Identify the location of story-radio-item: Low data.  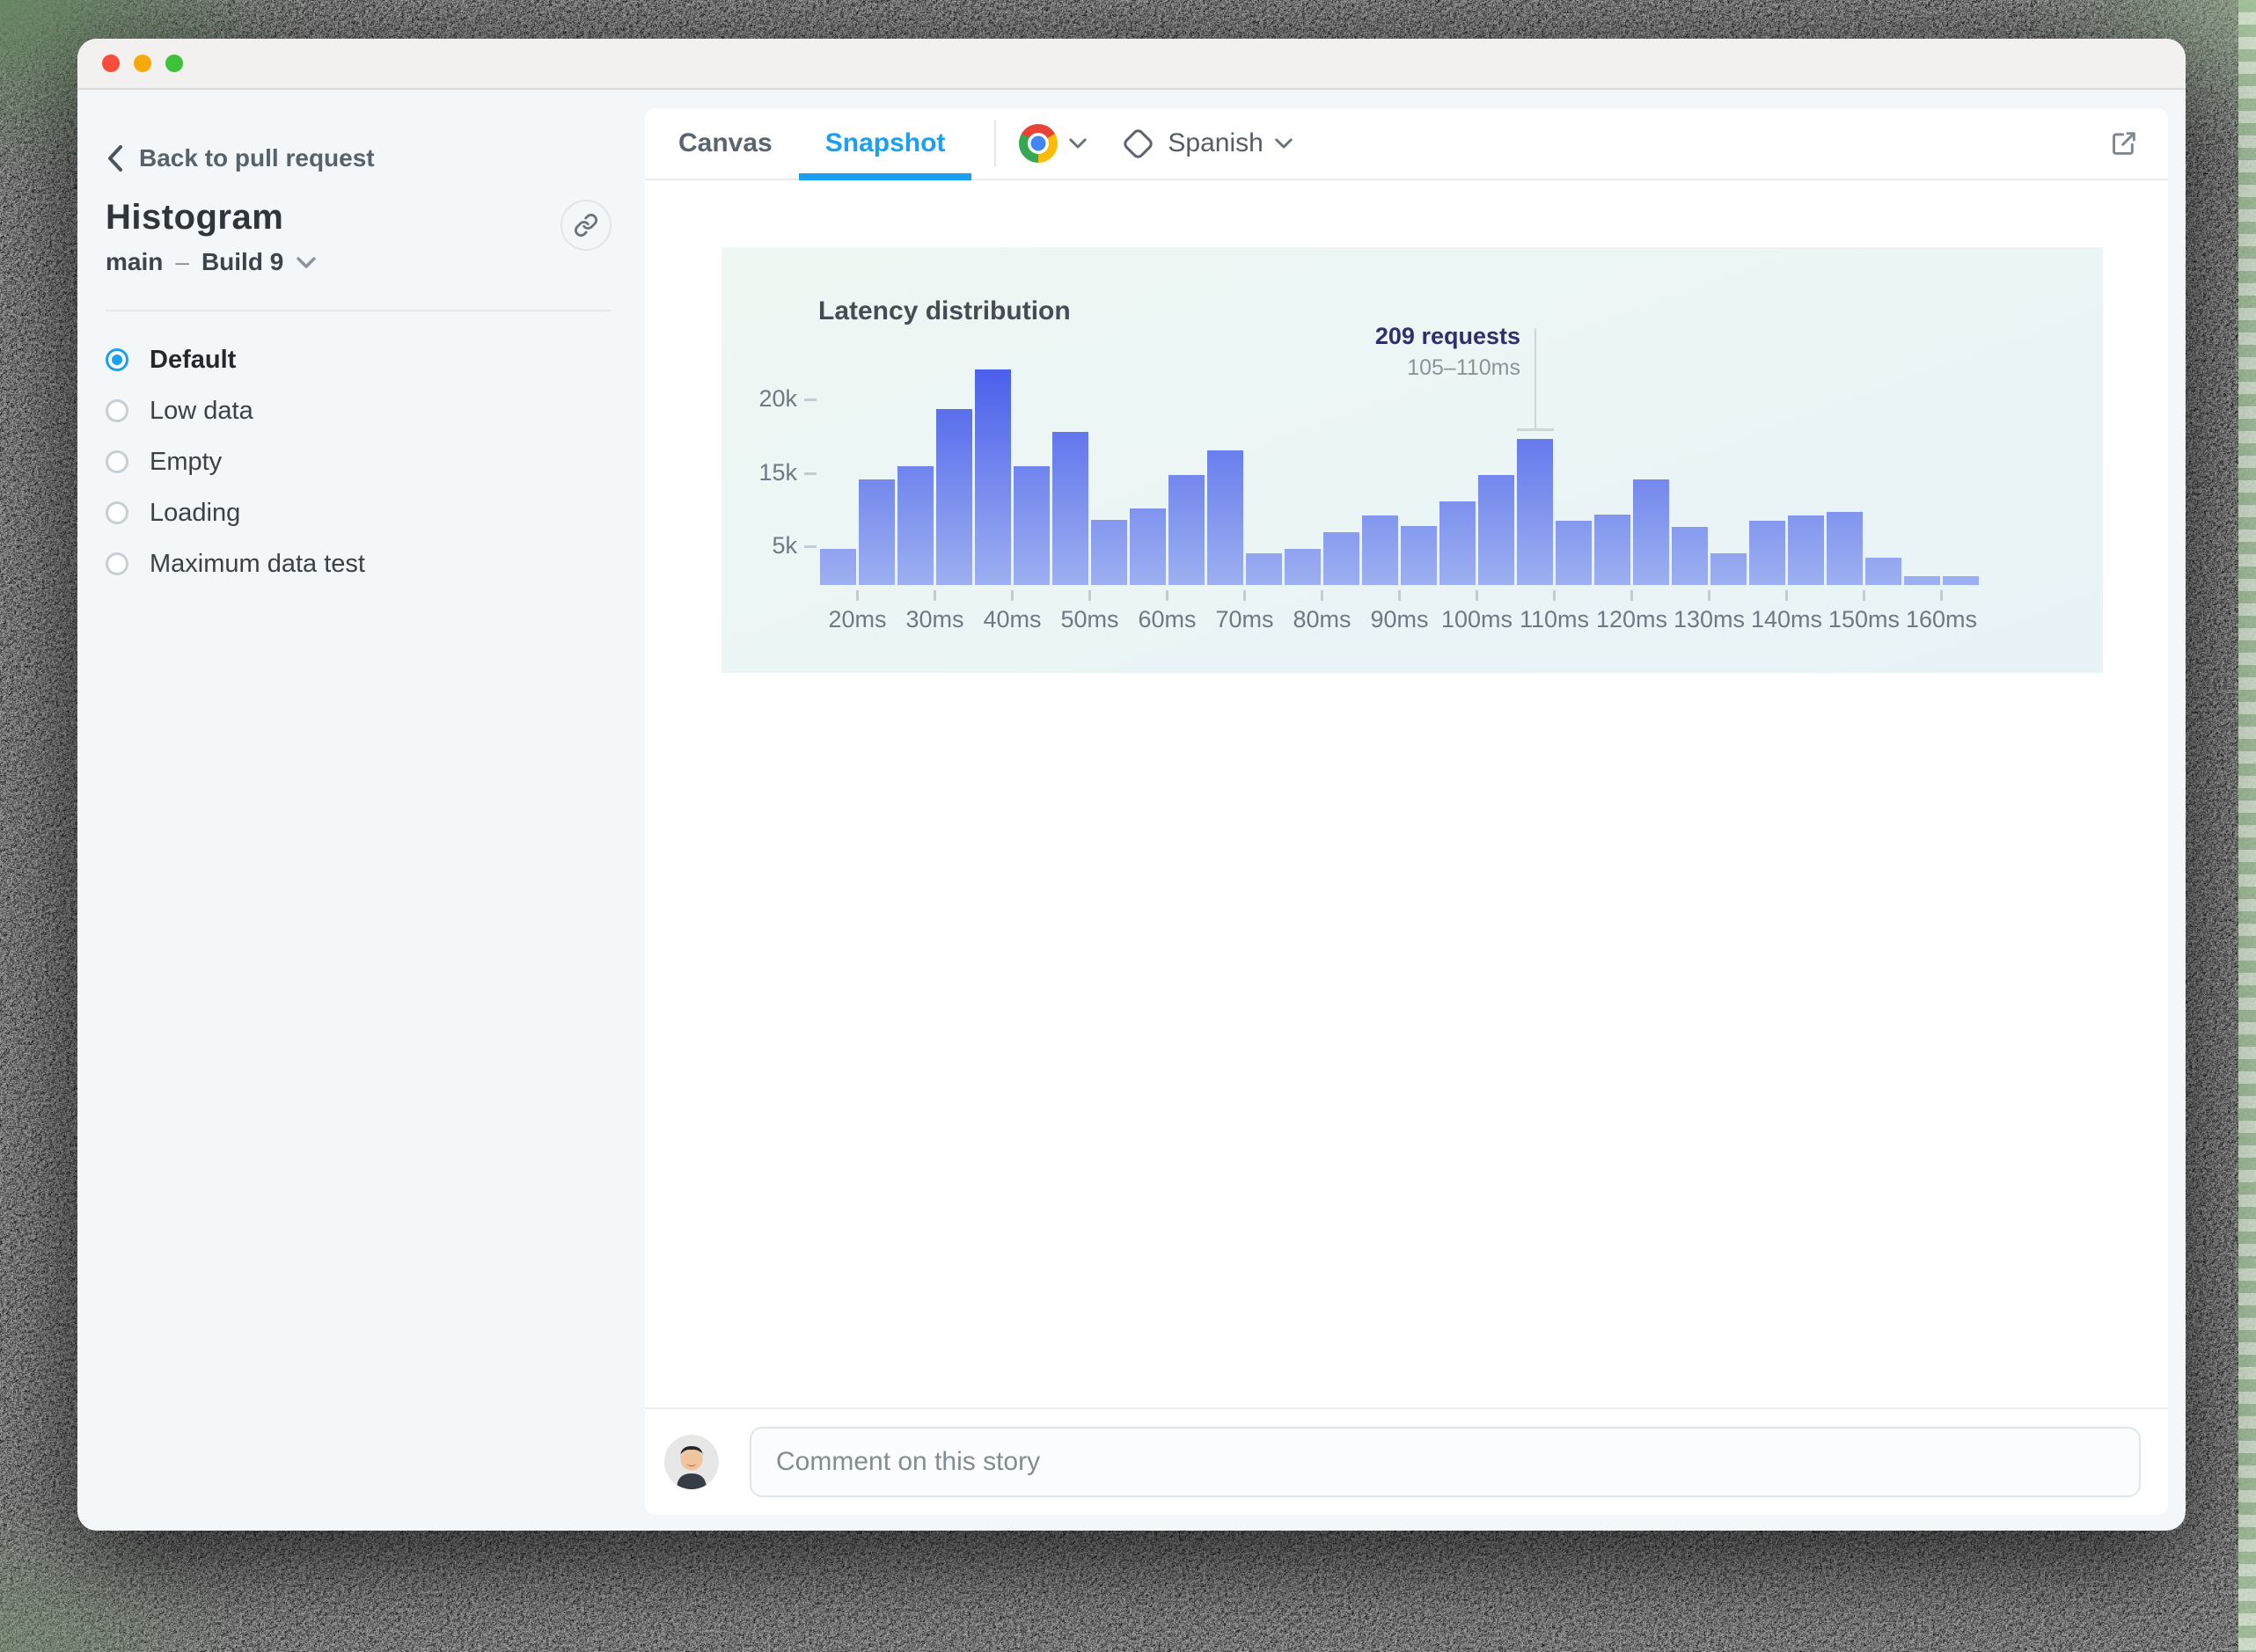
(376, 410).